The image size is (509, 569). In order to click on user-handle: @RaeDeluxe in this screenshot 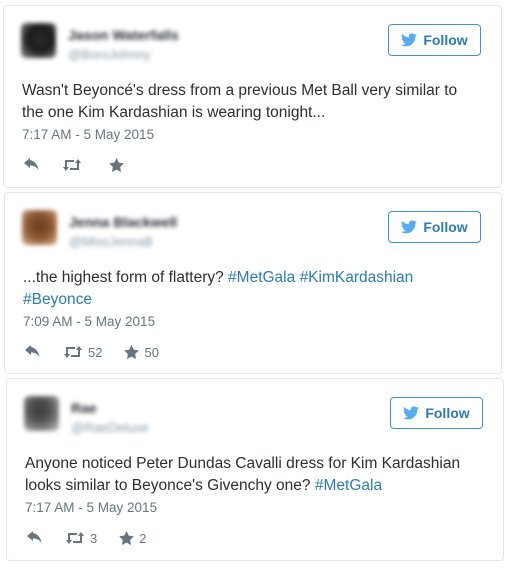, I will do `click(110, 427)`.